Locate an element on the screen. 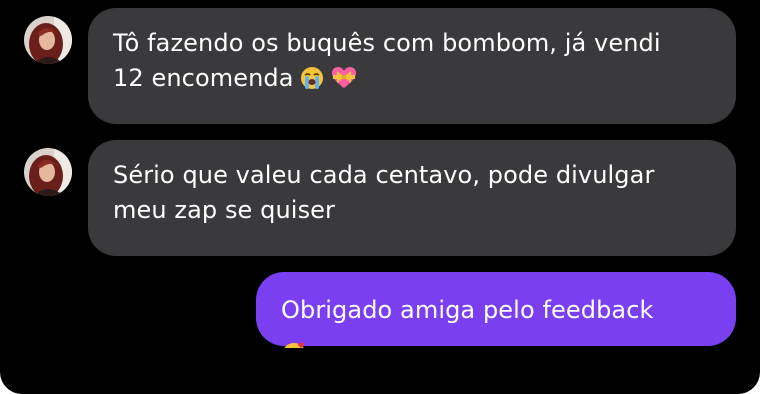 This screenshot has height=394, width=760. loudly-crying-face-emoji is located at coordinates (312, 78).